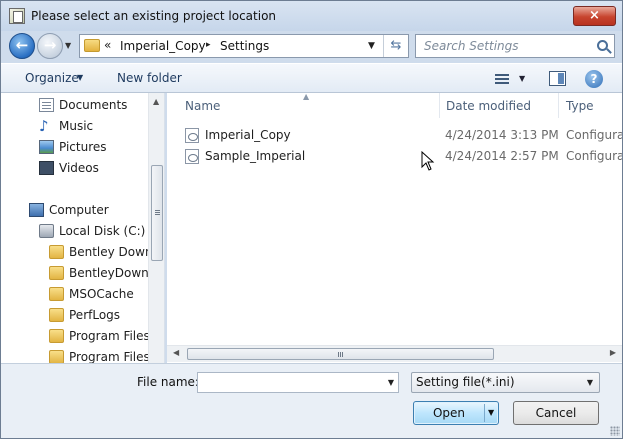 The width and height of the screenshot is (623, 439). What do you see at coordinates (594, 79) in the screenshot?
I see `help-icon: ?` at bounding box center [594, 79].